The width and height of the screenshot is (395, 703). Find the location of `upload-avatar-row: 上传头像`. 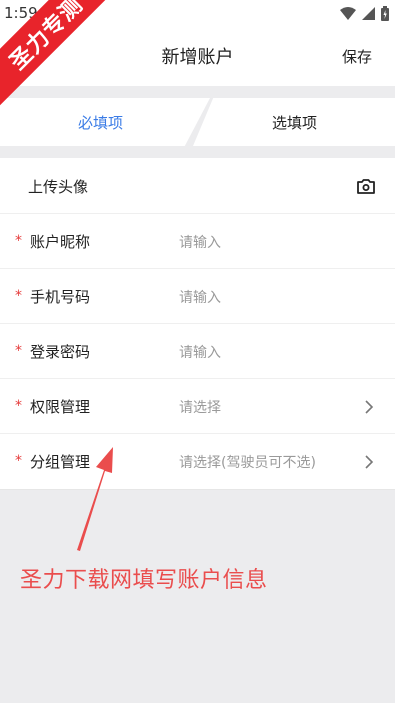

upload-avatar-row: 上传头像 is located at coordinates (197, 186).